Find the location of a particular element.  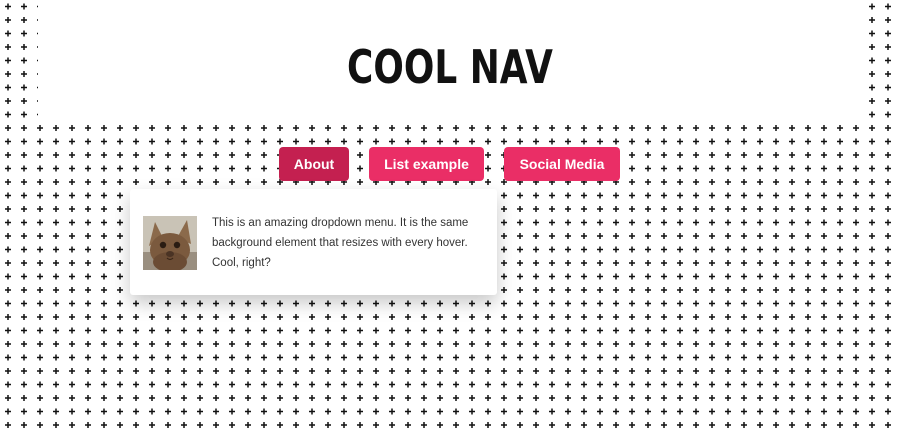

nav-item-about: About is located at coordinates (314, 164).